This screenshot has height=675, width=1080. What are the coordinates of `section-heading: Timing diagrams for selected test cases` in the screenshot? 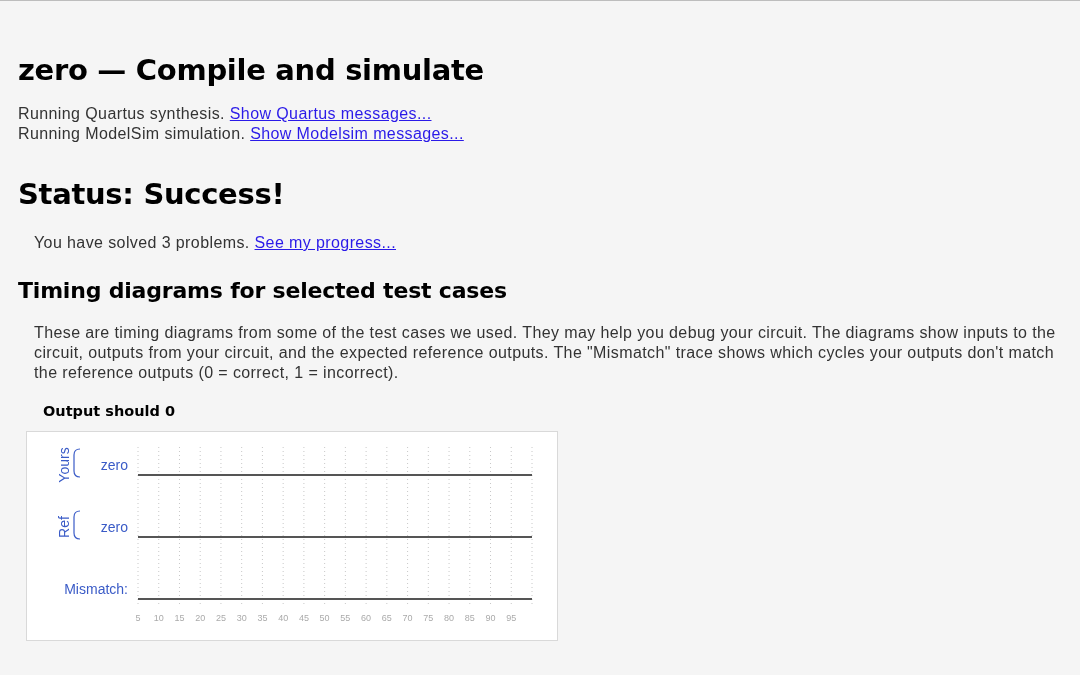 It's located at (263, 291).